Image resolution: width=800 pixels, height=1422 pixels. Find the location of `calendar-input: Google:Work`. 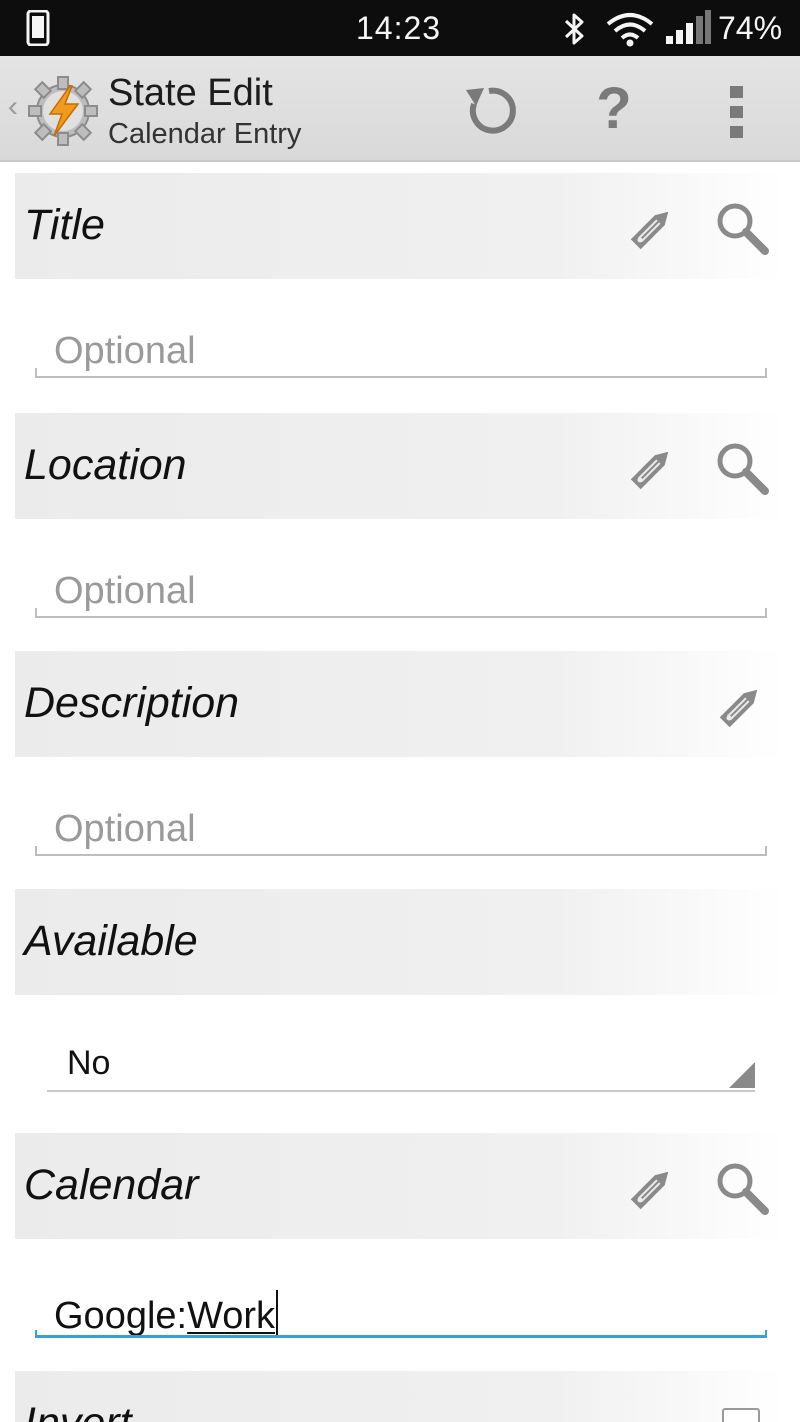

calendar-input: Google:Work is located at coordinates (401, 1310).